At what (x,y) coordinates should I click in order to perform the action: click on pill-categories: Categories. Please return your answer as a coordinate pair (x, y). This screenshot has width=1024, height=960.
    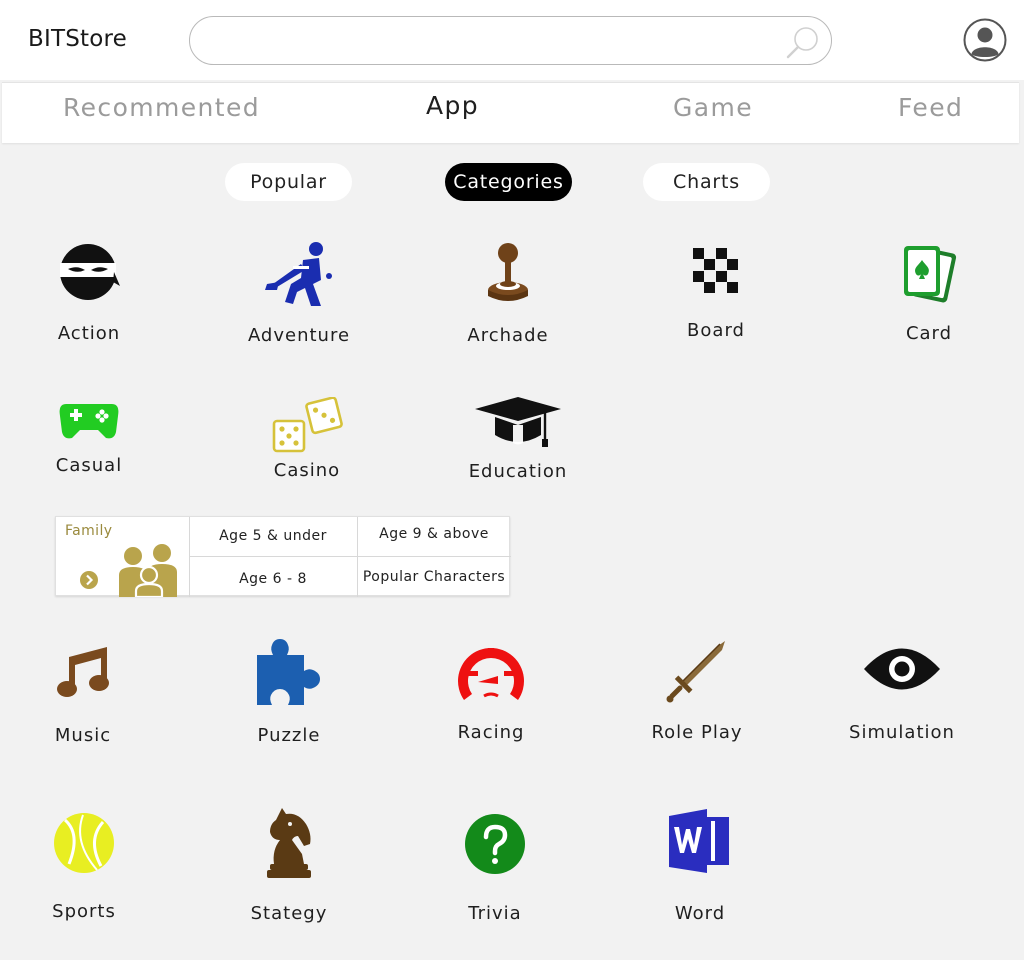
    Looking at the image, I should click on (508, 182).